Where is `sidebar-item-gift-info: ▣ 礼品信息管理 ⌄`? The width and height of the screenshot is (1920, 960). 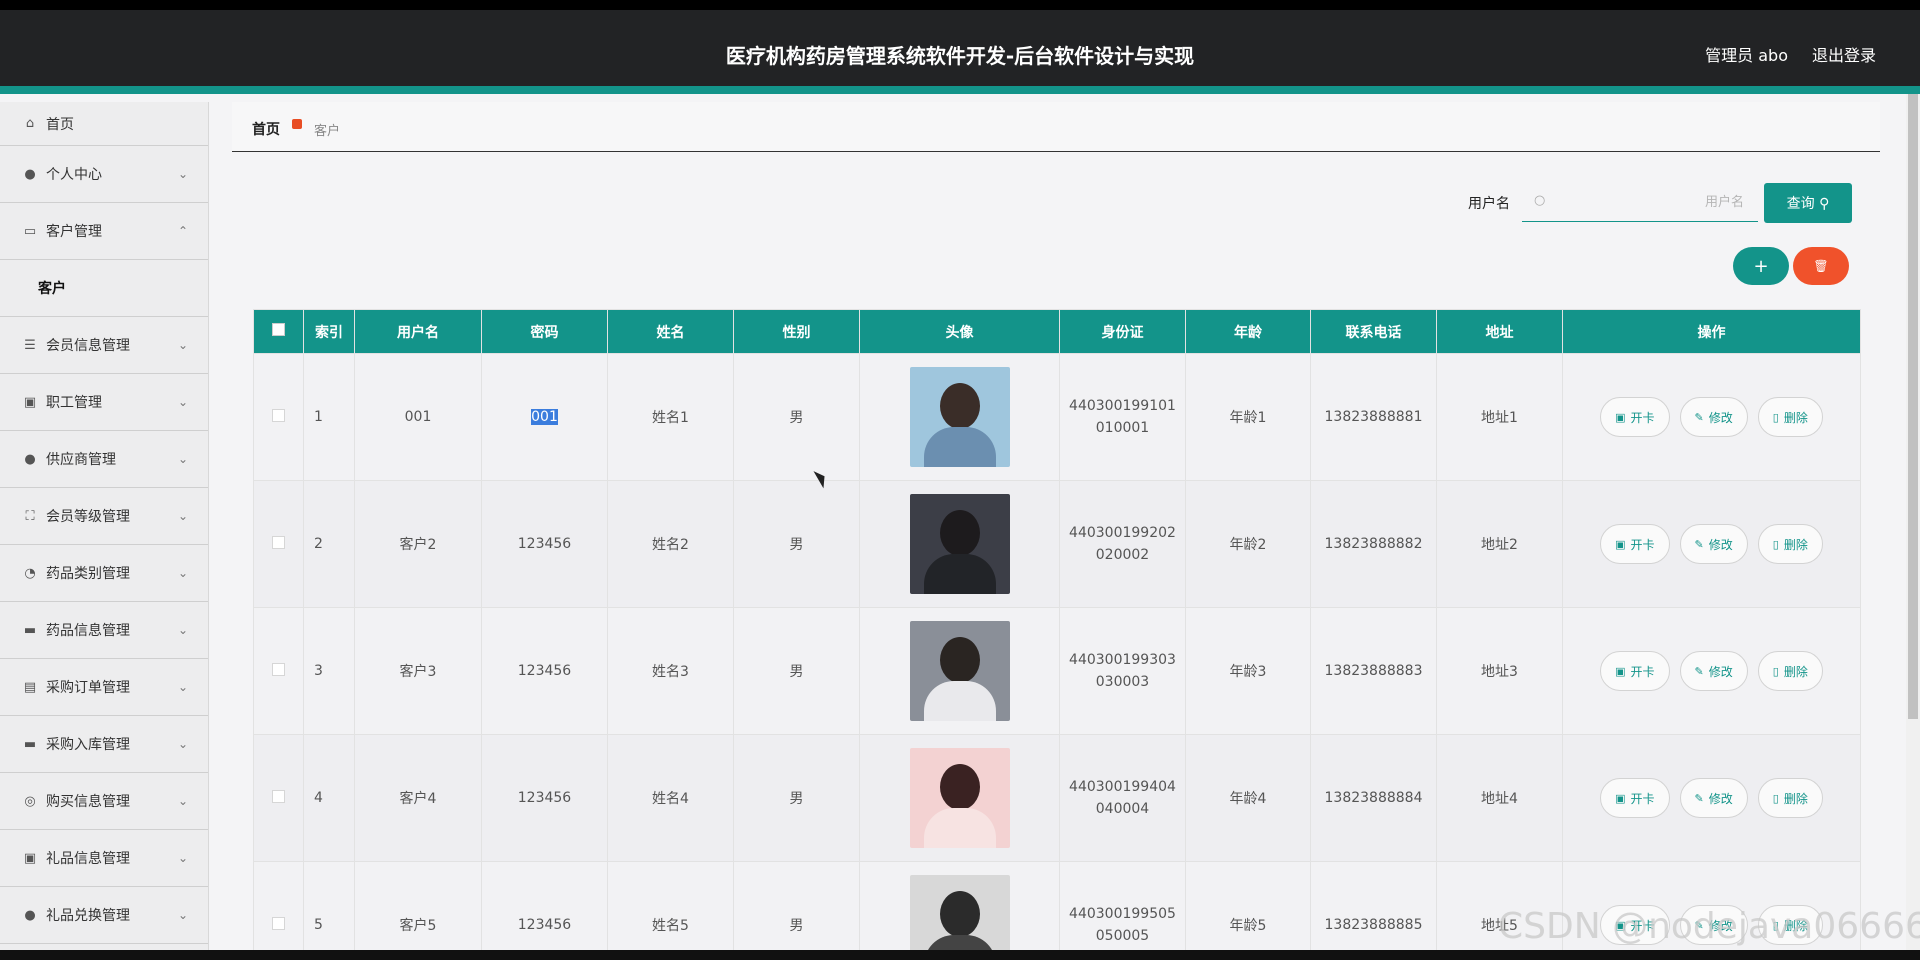
sidebar-item-gift-info: ▣ 礼品信息管理 ⌄ is located at coordinates (104, 858).